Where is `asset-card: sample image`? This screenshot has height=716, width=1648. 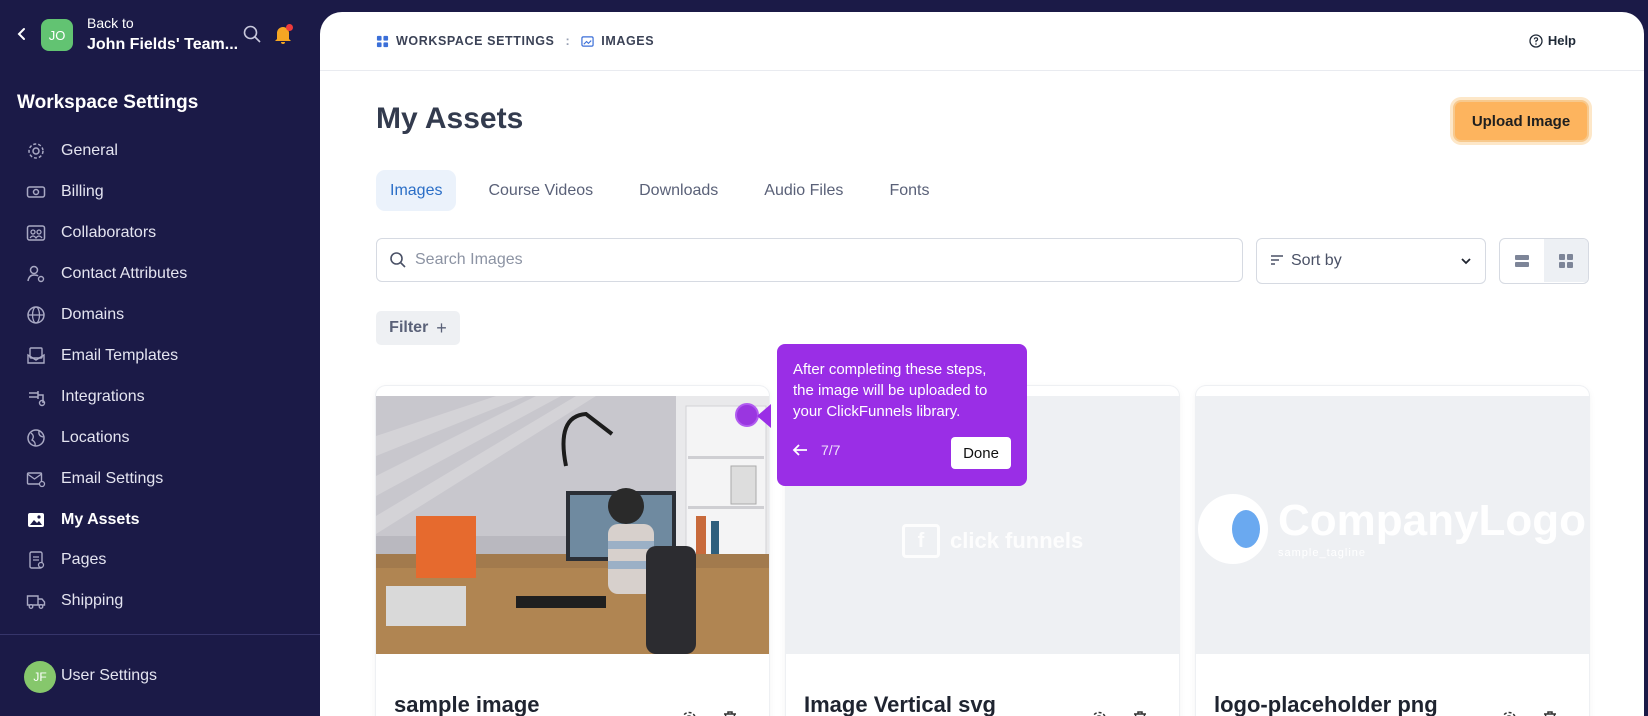
asset-card: sample image is located at coordinates (572, 551).